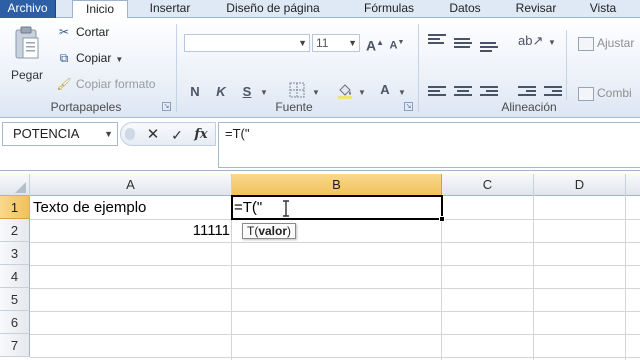  What do you see at coordinates (64, 84) in the screenshot?
I see `paintbrush-icon: 🖌` at bounding box center [64, 84].